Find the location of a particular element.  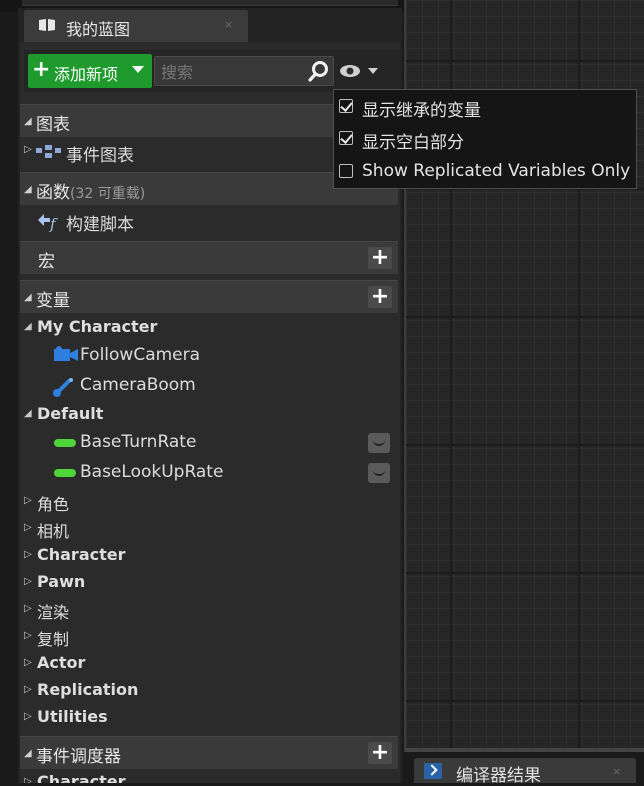

graph-item-label: 事件图表 is located at coordinates (100, 156).